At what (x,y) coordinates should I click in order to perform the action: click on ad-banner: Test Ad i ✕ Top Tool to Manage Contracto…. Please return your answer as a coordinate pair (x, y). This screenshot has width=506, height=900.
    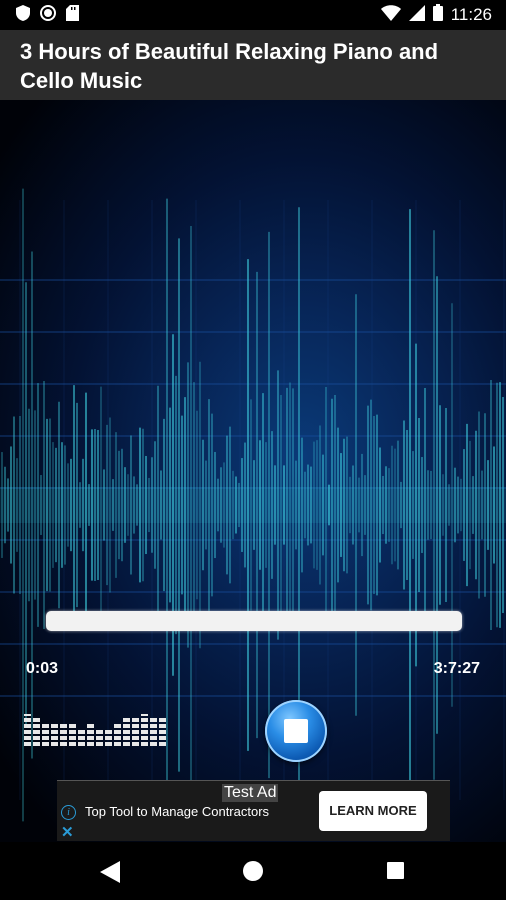
    Looking at the image, I should click on (253, 810).